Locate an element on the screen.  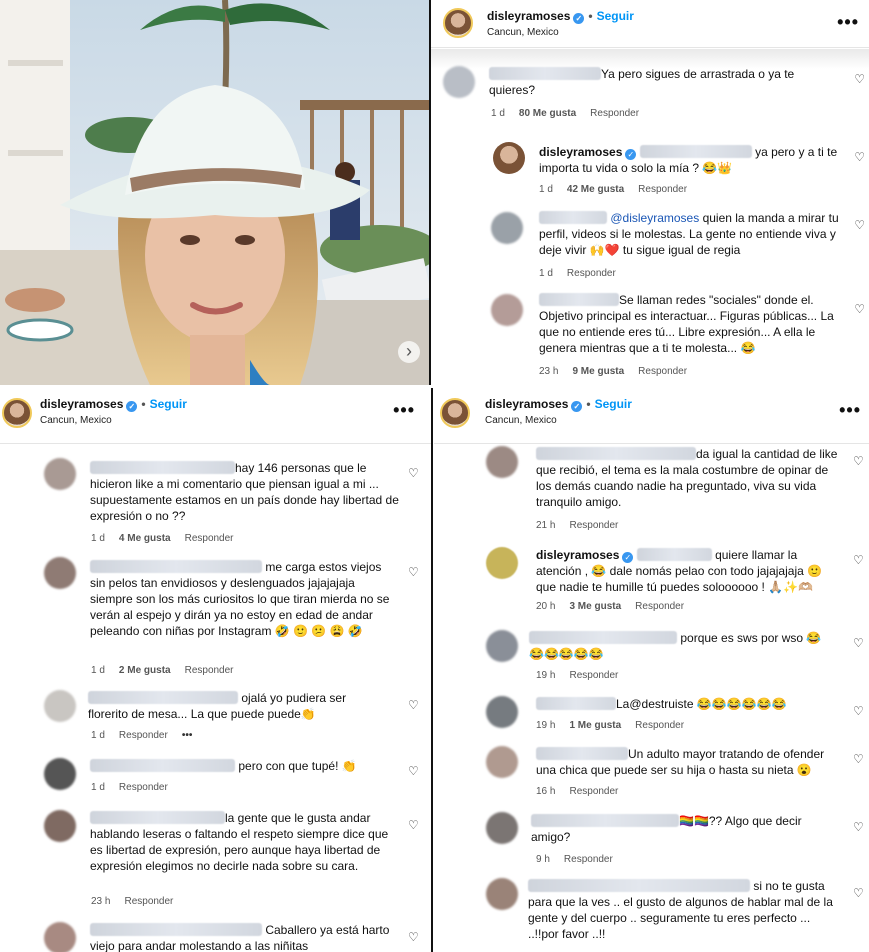
post-header: disleyramoses ✓ • Seguir Cancun, Mexico ••• is located at coordinates (650, 24).